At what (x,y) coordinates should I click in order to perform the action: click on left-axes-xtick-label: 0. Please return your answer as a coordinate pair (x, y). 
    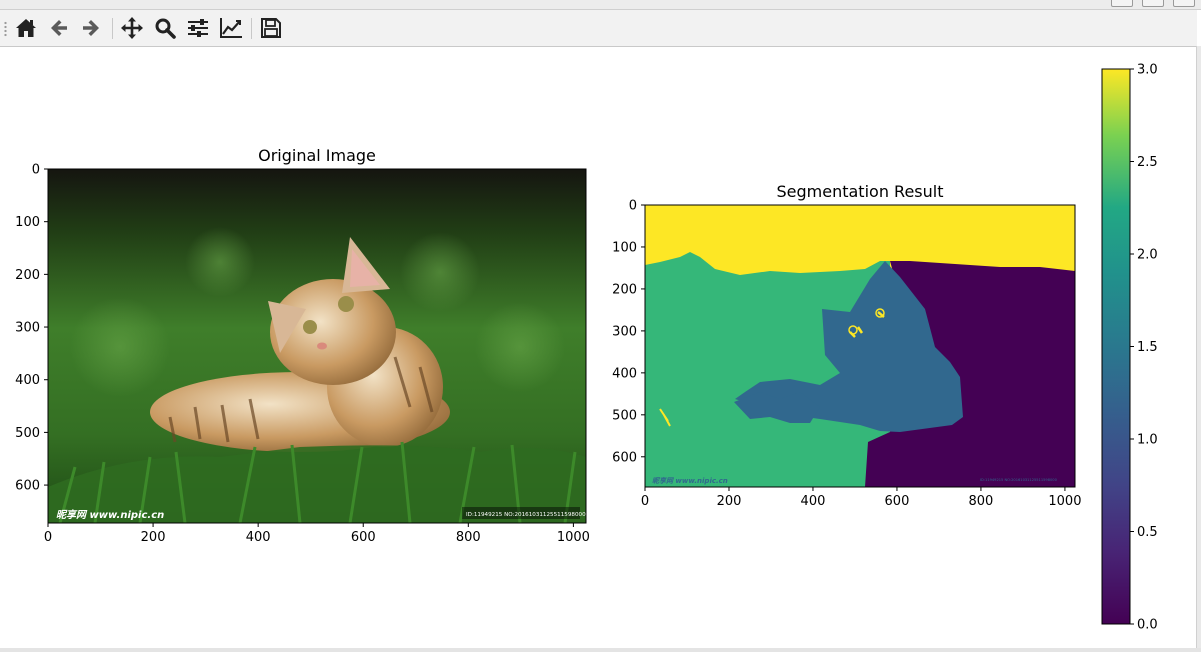
    Looking at the image, I should click on (48, 537).